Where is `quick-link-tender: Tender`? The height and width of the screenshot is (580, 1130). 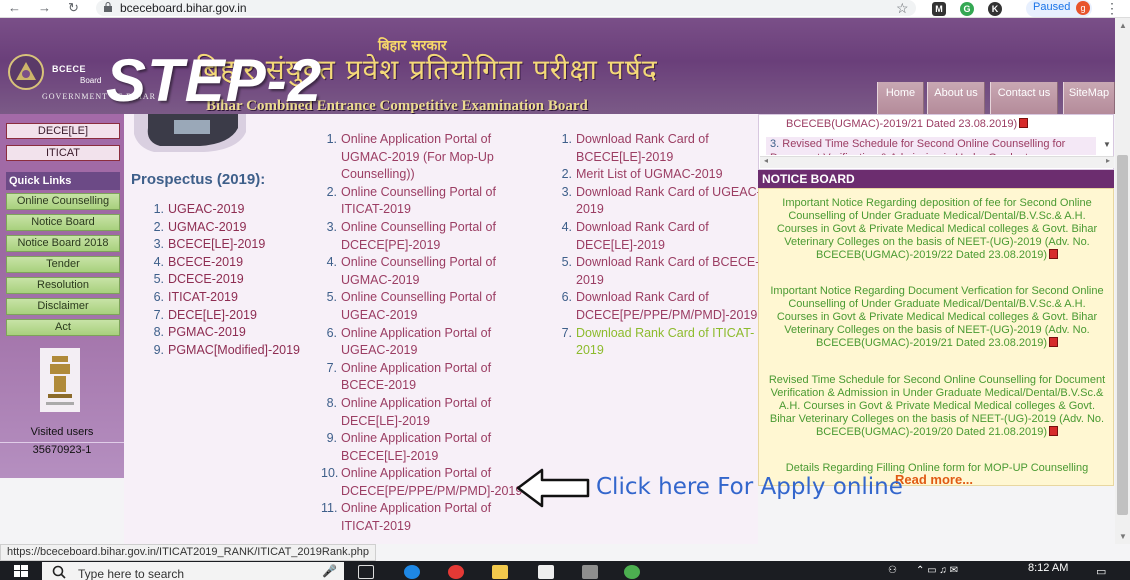 quick-link-tender: Tender is located at coordinates (63, 264).